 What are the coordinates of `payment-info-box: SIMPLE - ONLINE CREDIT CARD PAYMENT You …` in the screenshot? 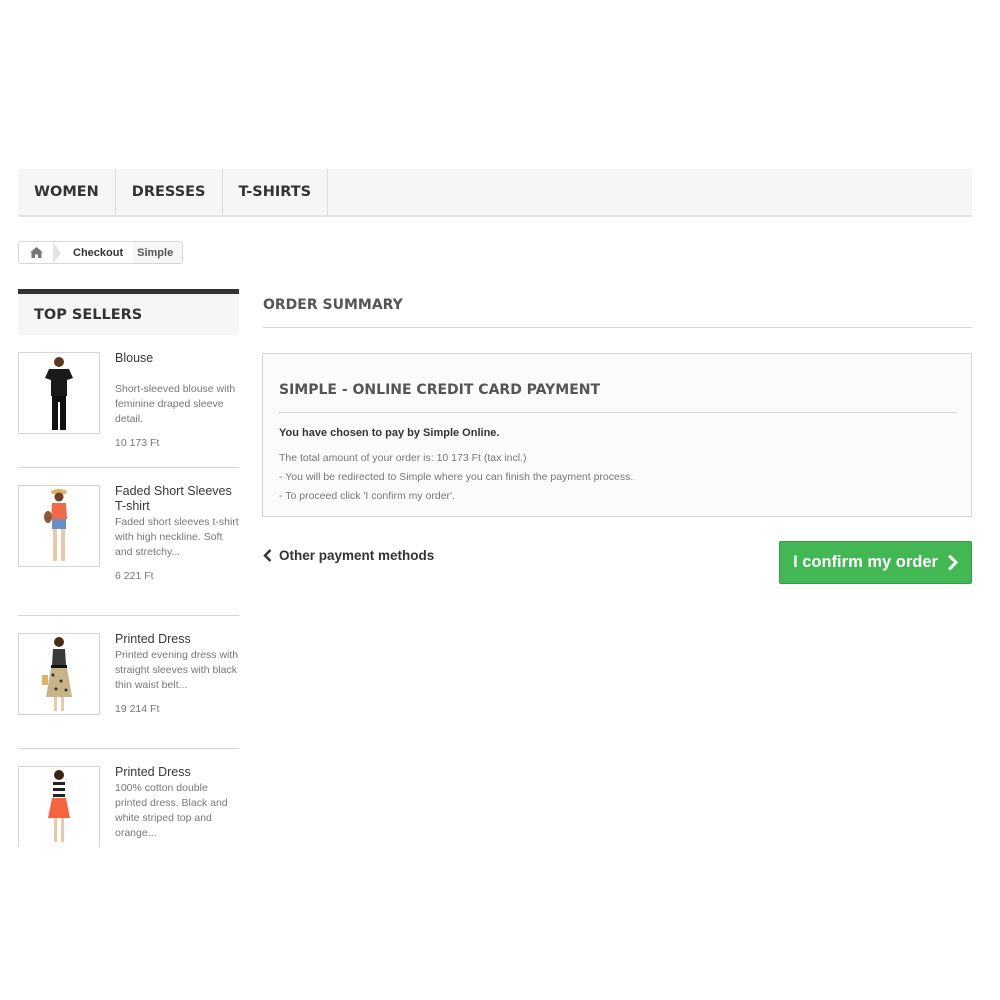 It's located at (617, 435).